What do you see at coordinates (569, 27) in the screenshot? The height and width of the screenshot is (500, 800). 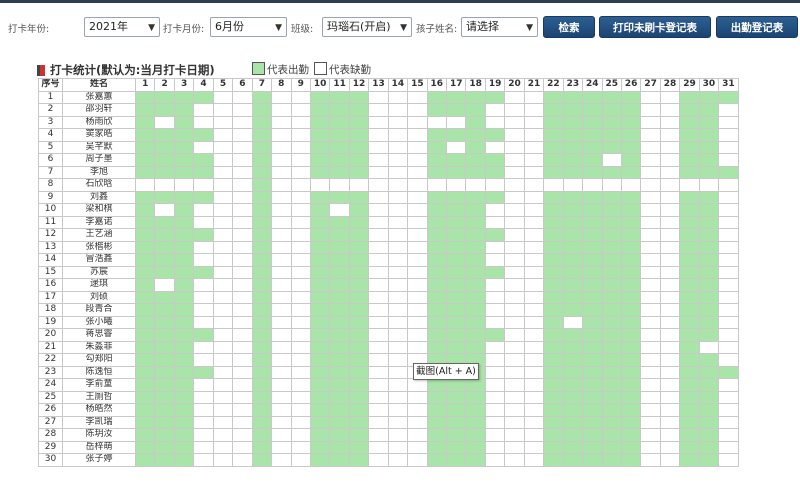 I see `search-button: 检索` at bounding box center [569, 27].